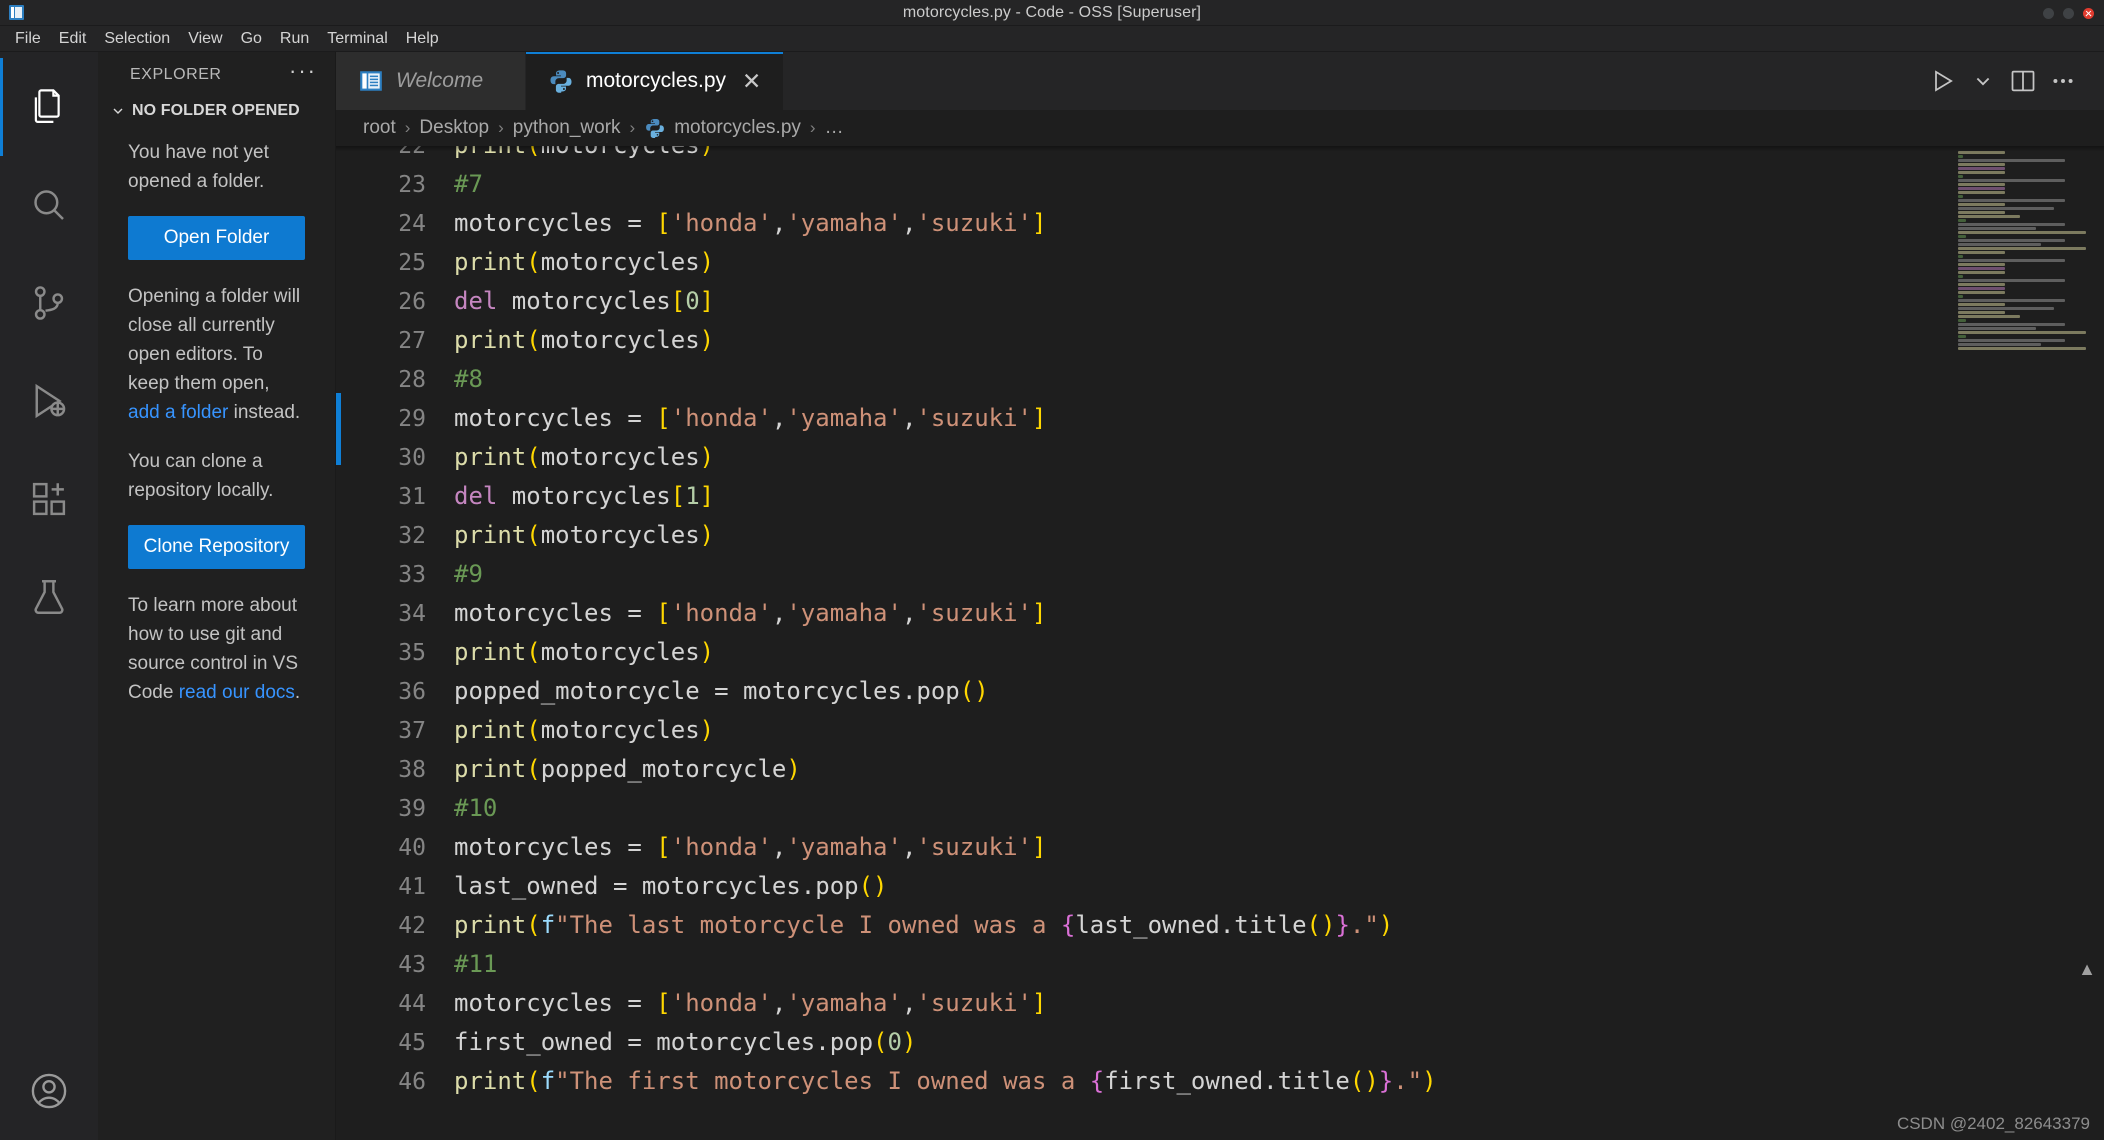 The image size is (2104, 1140). I want to click on code-line: 26 del motorcycles[0], so click(1145, 301).